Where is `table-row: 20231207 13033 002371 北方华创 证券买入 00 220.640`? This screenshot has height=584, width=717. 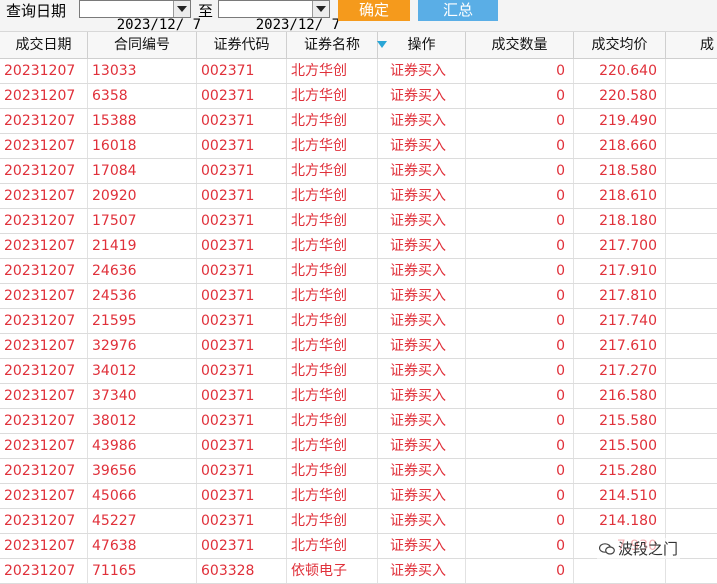 table-row: 20231207 13033 002371 北方华创 证券买入 00 220.640 is located at coordinates (358, 71).